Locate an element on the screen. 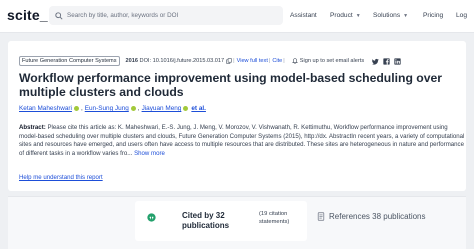 The height and width of the screenshot is (249, 474). author-link: Ketan Maheshwari is located at coordinates (49, 108).